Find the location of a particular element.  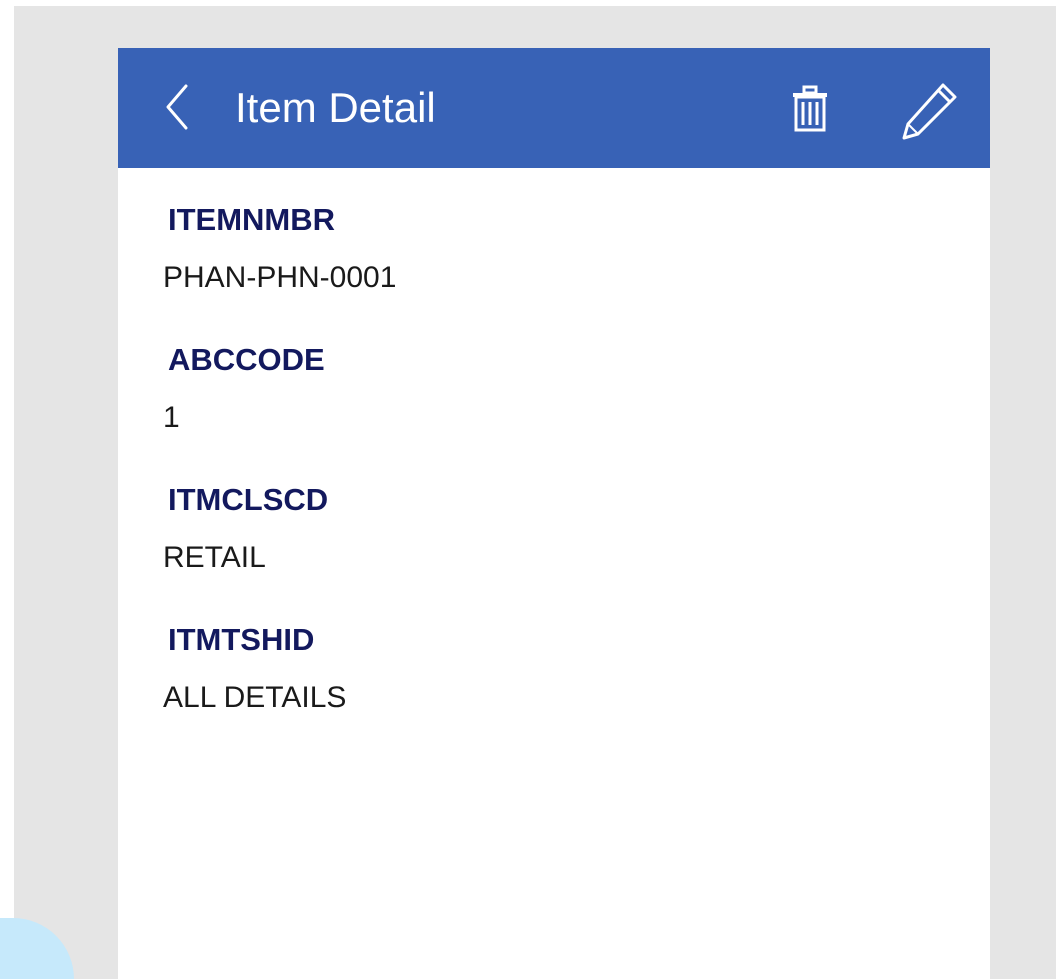

pencil-icon is located at coordinates (929, 111).